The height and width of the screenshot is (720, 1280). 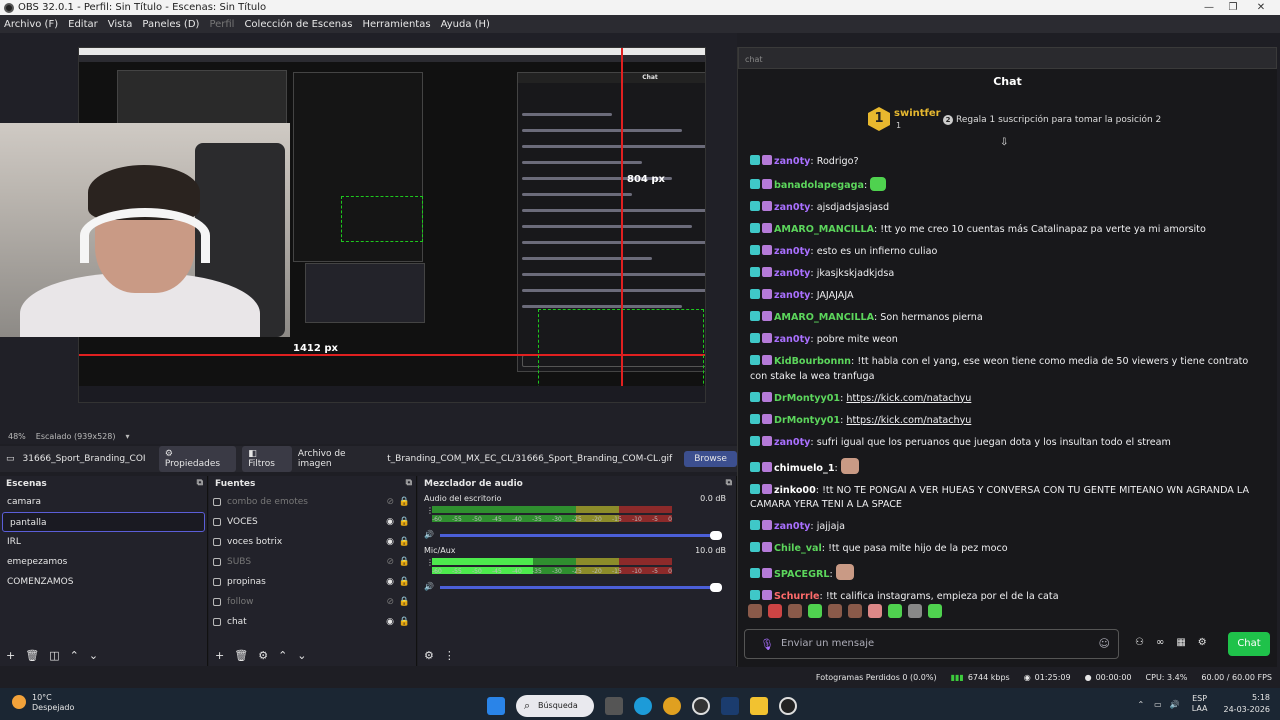 What do you see at coordinates (103, 542) in the screenshot?
I see `scene-item: IRL` at bounding box center [103, 542].